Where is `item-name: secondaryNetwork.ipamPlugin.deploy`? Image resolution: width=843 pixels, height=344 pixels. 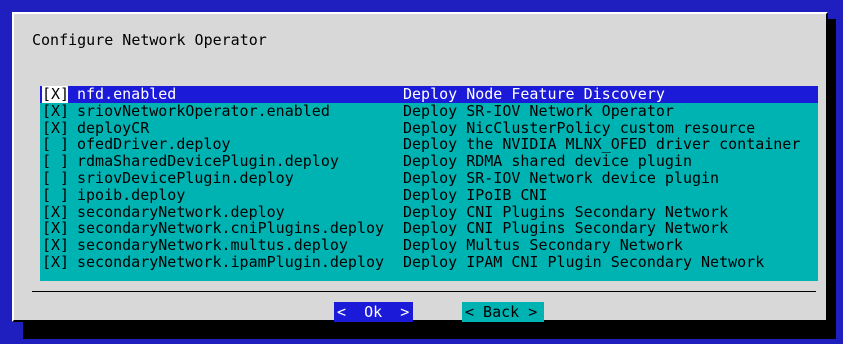
item-name: secondaryNetwork.ipamPlugin.deploy is located at coordinates (231, 261).